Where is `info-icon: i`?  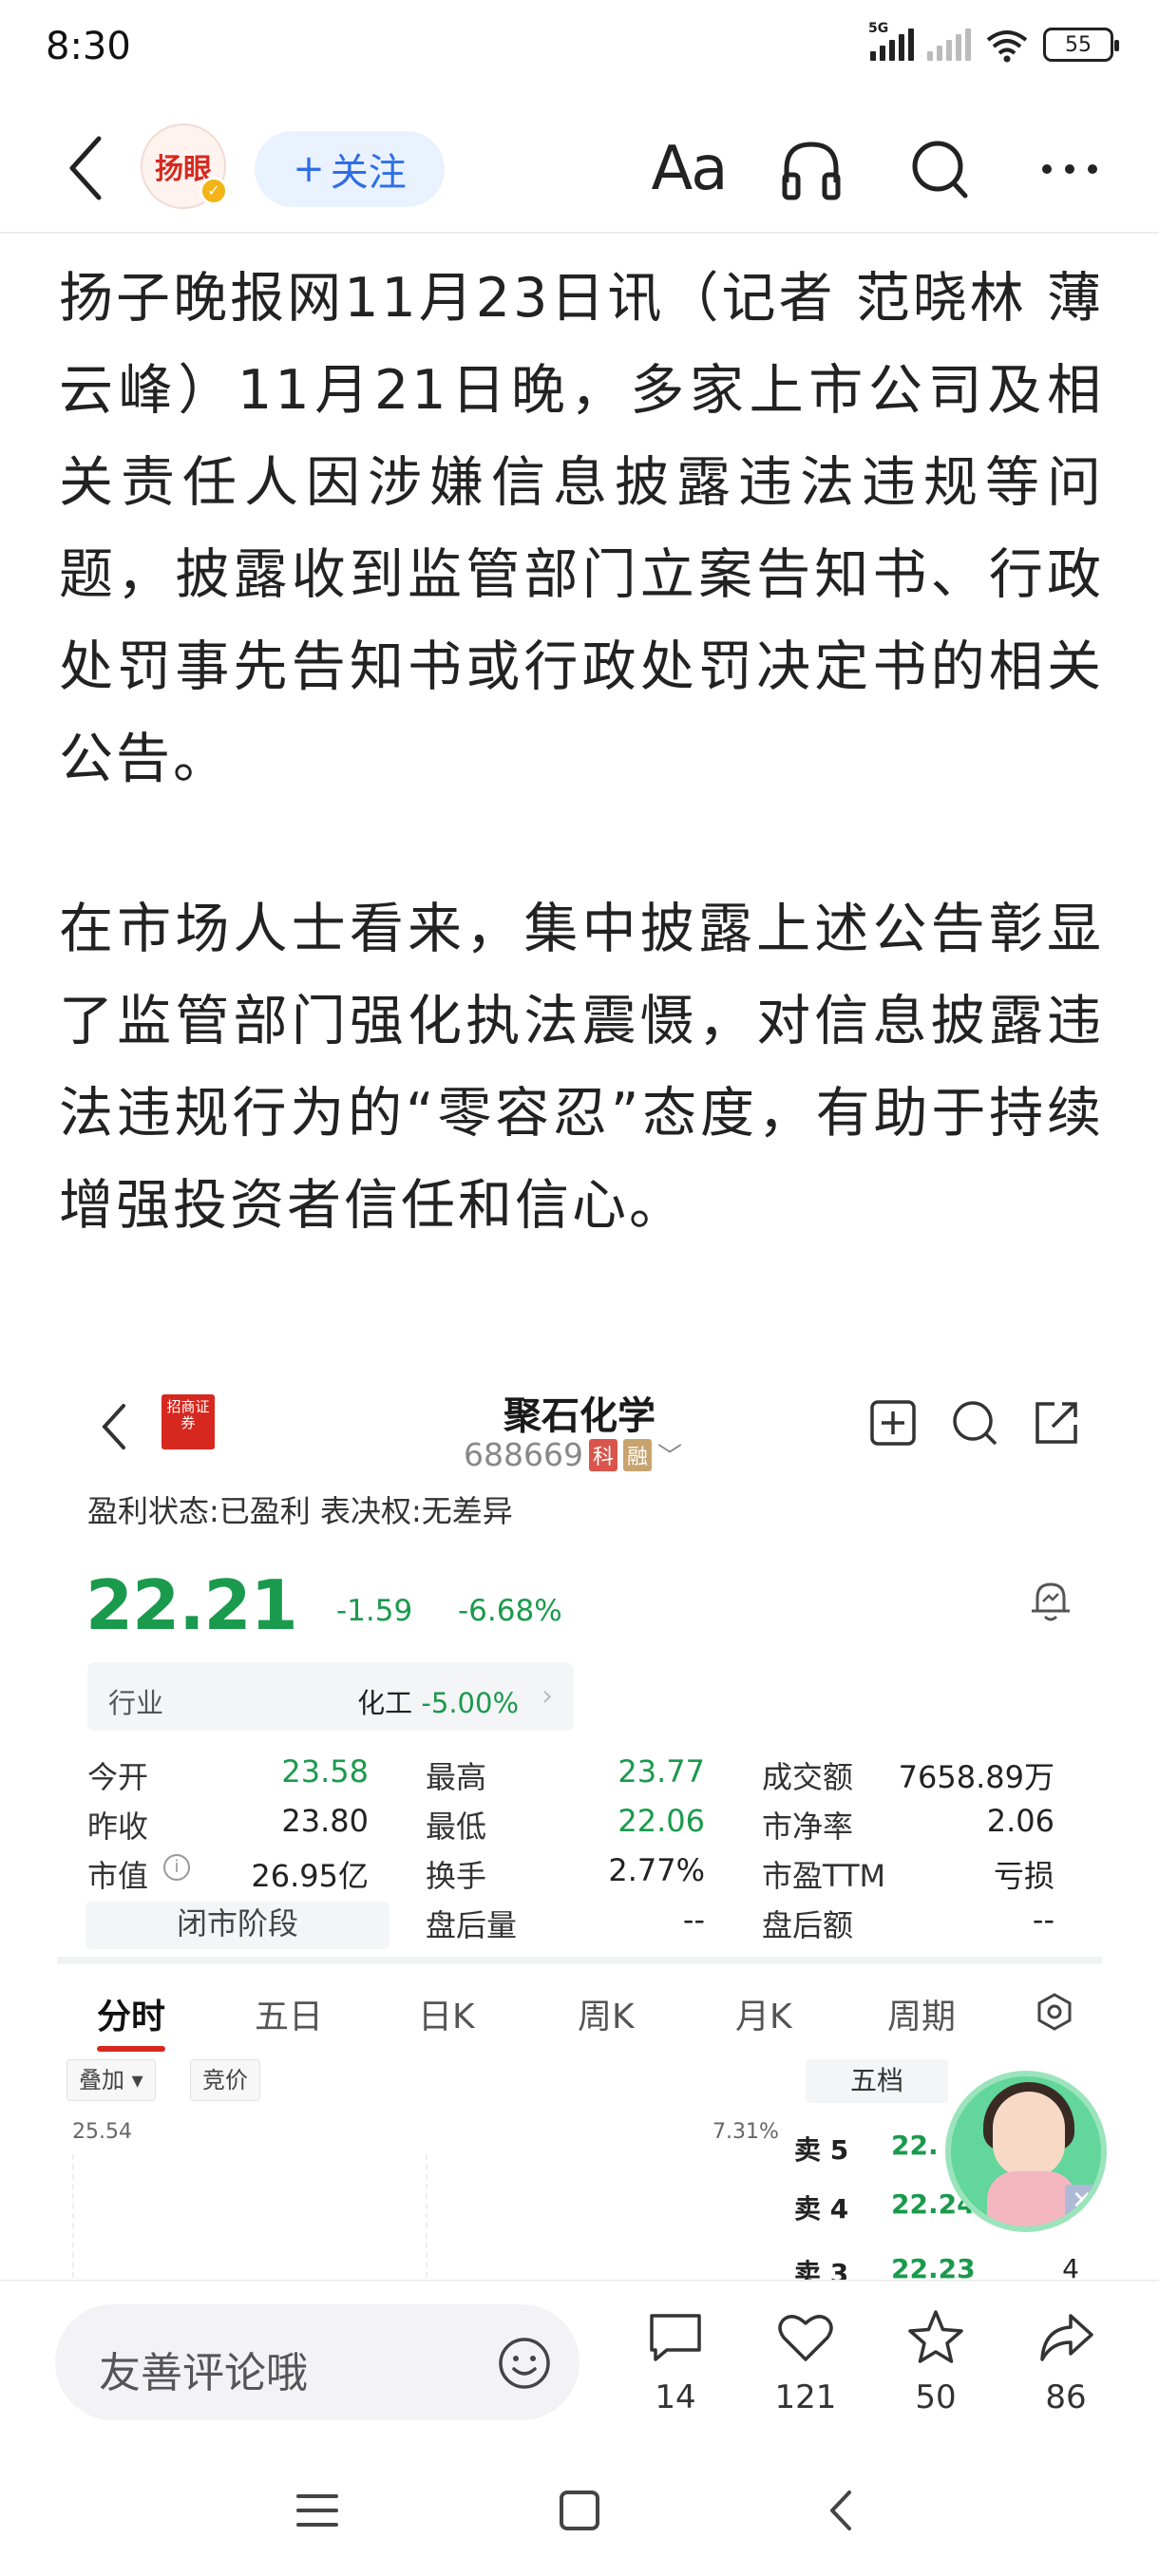 info-icon: i is located at coordinates (176, 1867).